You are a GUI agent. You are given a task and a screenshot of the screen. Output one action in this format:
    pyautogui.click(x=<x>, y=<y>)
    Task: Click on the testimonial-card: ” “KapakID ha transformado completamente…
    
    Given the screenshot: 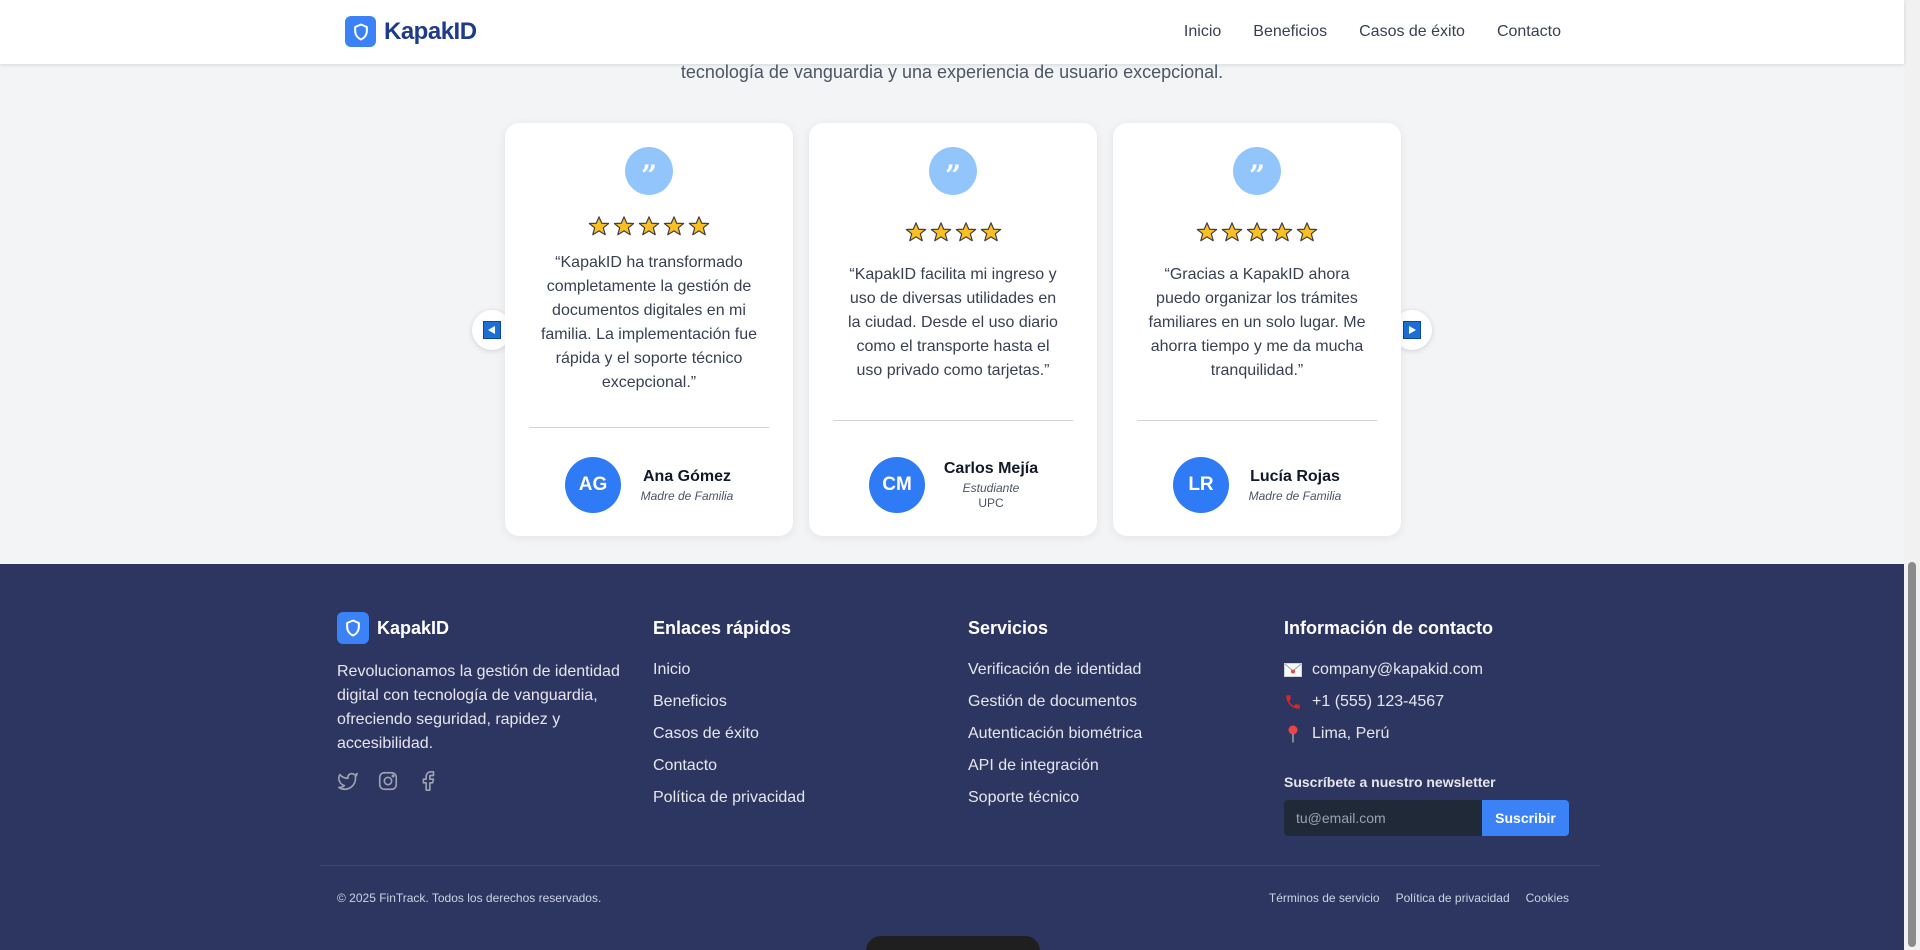 What is the action you would take?
    pyautogui.click(x=649, y=329)
    